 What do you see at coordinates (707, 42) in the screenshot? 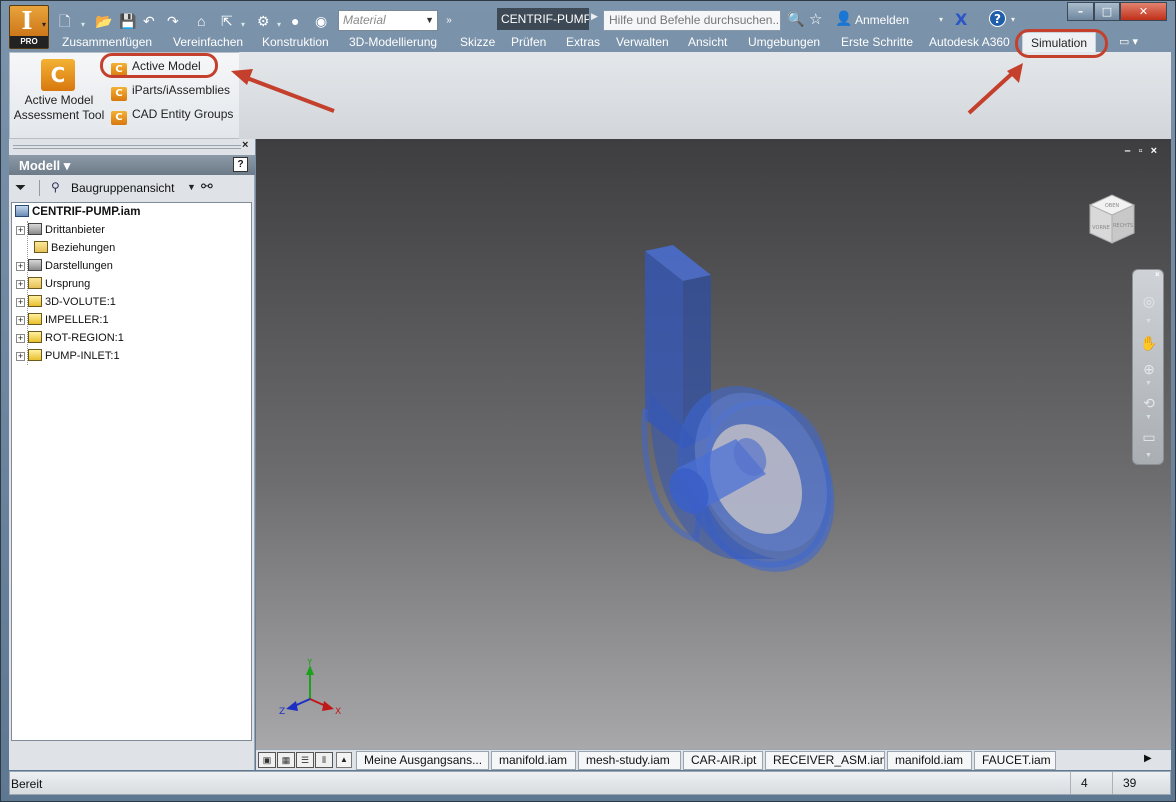
I see `tab-ansicht: Ansicht` at bounding box center [707, 42].